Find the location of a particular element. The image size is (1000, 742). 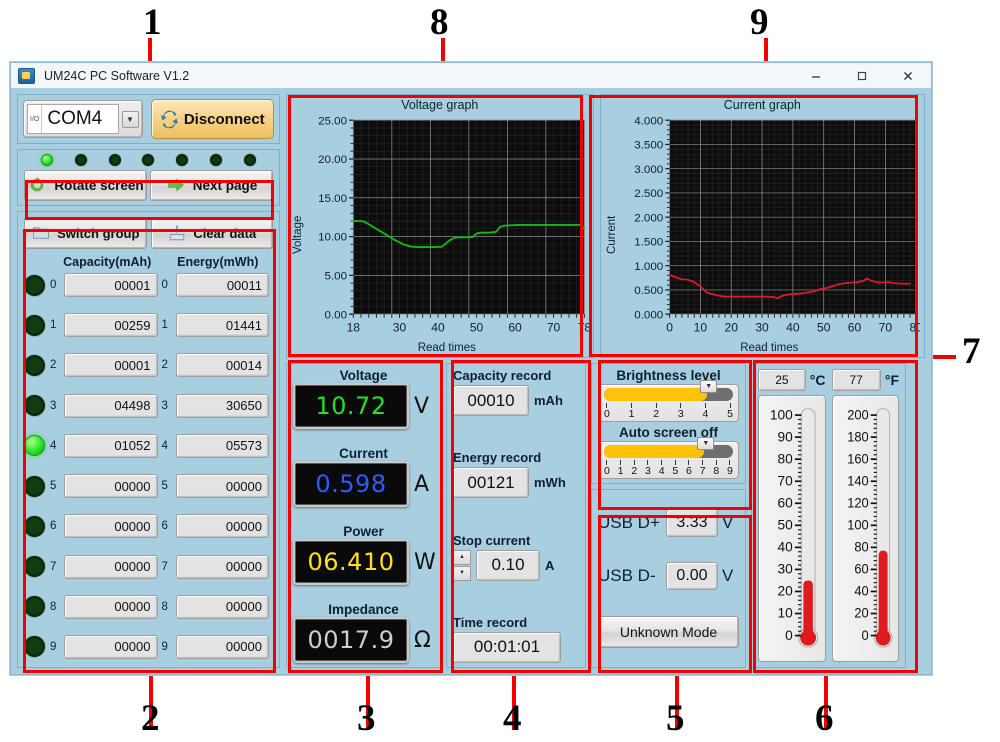

switch-group-button: Switch group is located at coordinates (85, 233).